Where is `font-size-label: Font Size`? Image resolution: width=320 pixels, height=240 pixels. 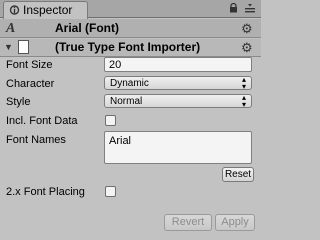 font-size-label: Font Size is located at coordinates (29, 65).